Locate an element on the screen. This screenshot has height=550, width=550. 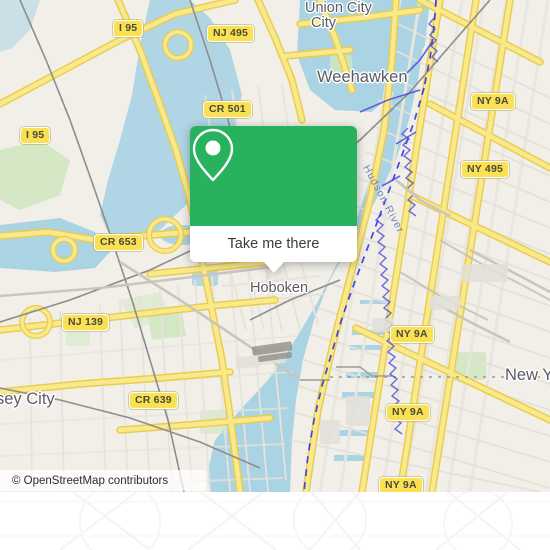
destination-callout-card: Take me there is located at coordinates (273, 199).